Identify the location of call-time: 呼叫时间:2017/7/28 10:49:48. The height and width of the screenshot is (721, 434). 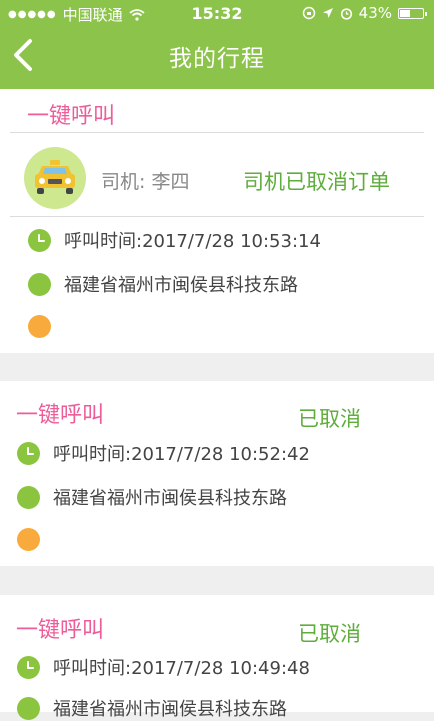
(181, 668).